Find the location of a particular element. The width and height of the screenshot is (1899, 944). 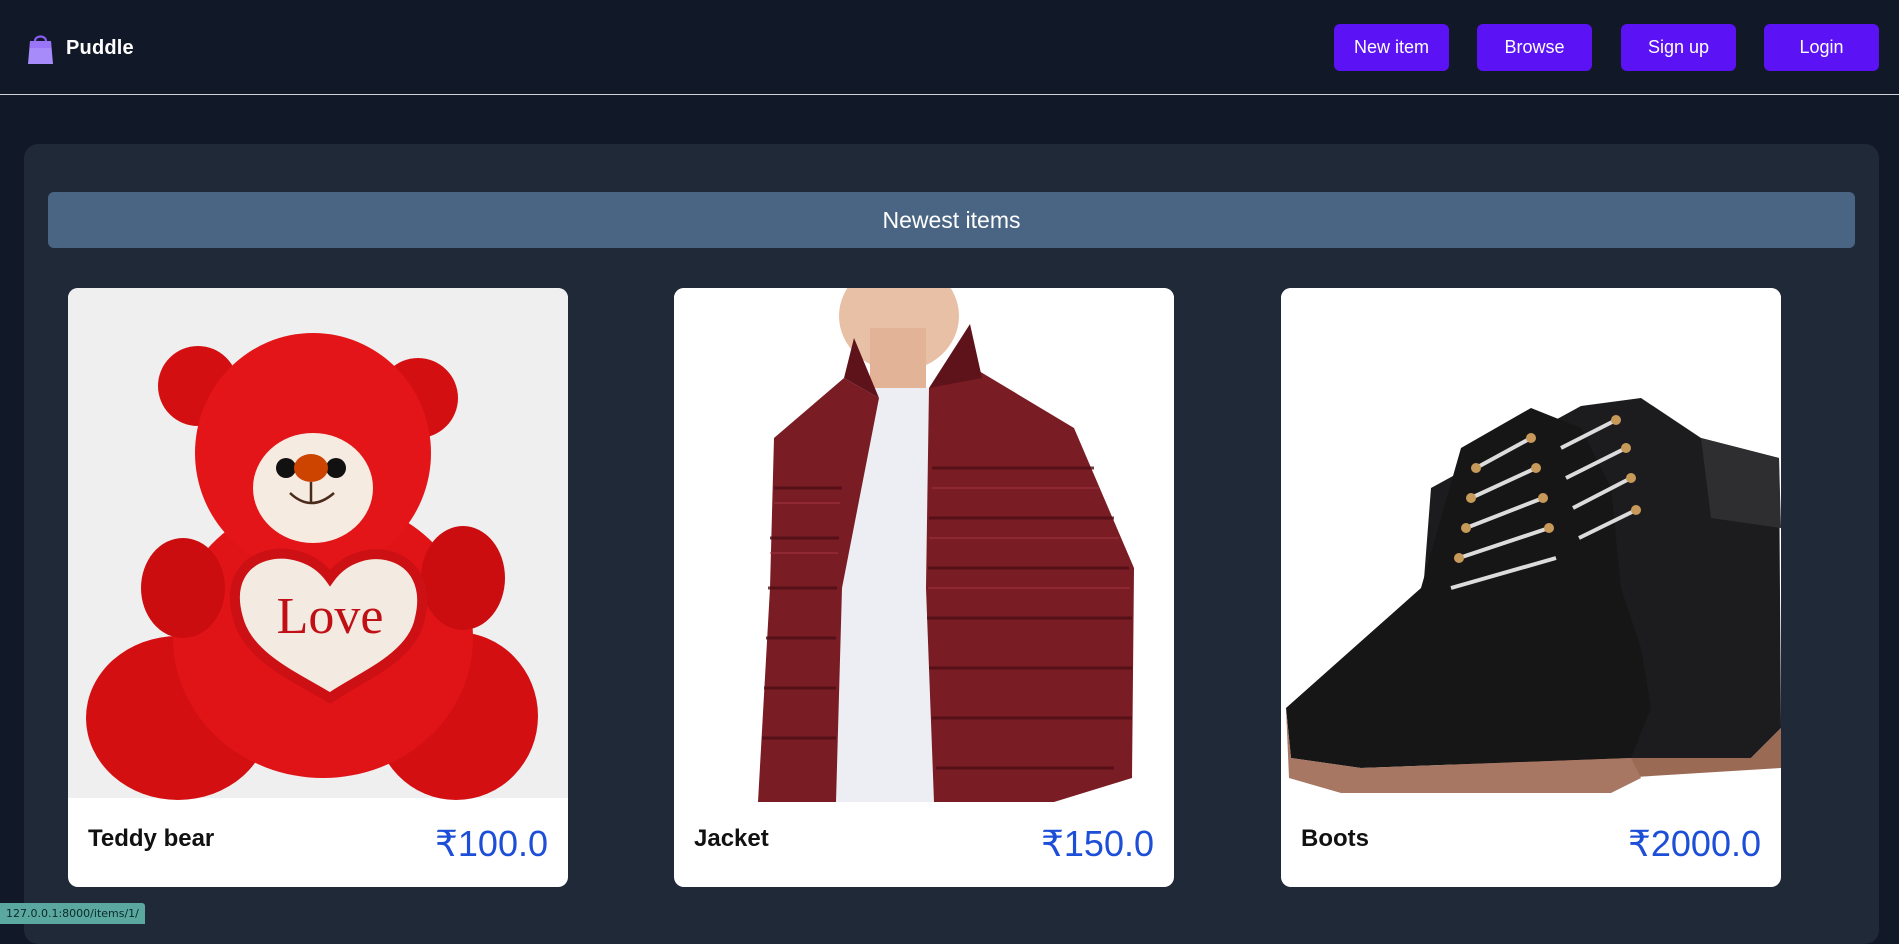

shopping-bag-icon is located at coordinates (40, 49).